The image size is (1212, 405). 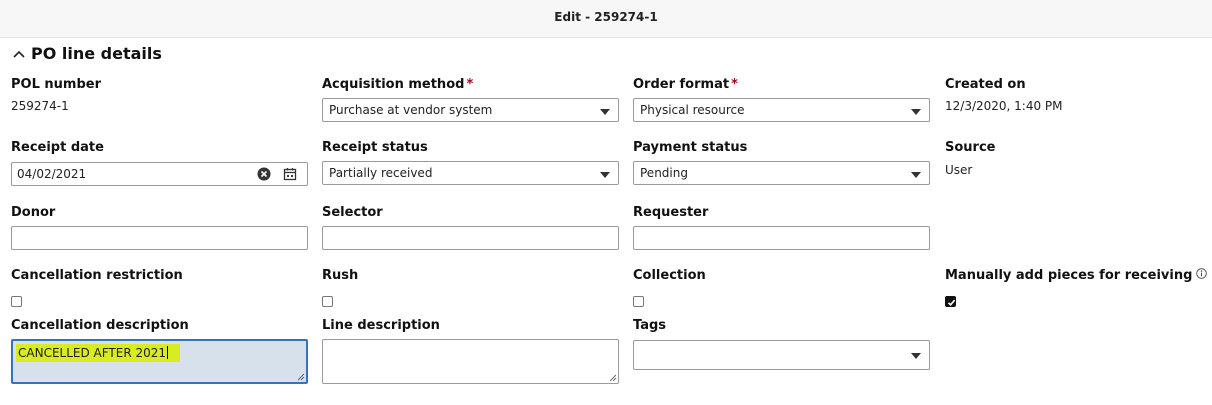 What do you see at coordinates (56, 84) in the screenshot?
I see `pol-number-label: POL number` at bounding box center [56, 84].